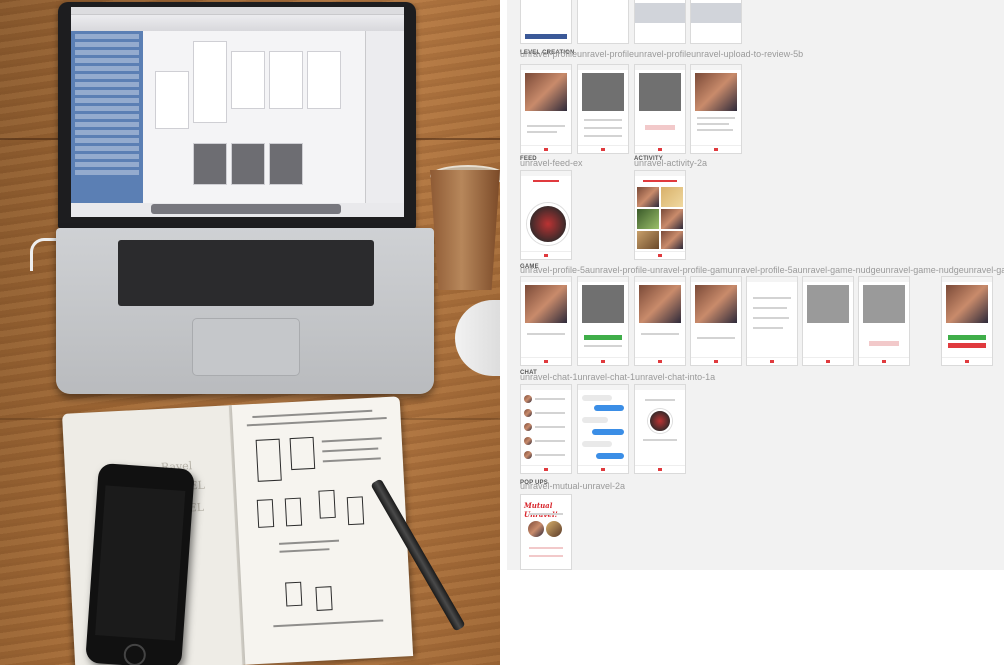 The width and height of the screenshot is (1004, 665). I want to click on toolbar, so click(237, 23).